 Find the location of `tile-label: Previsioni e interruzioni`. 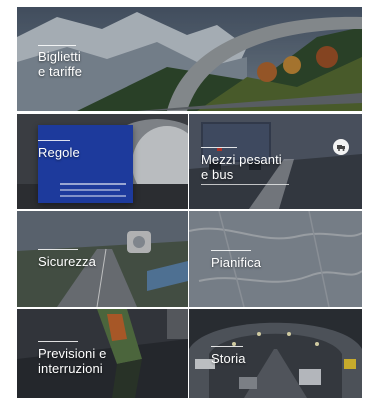

tile-label: Previsioni e interruzioni is located at coordinates (72, 361).